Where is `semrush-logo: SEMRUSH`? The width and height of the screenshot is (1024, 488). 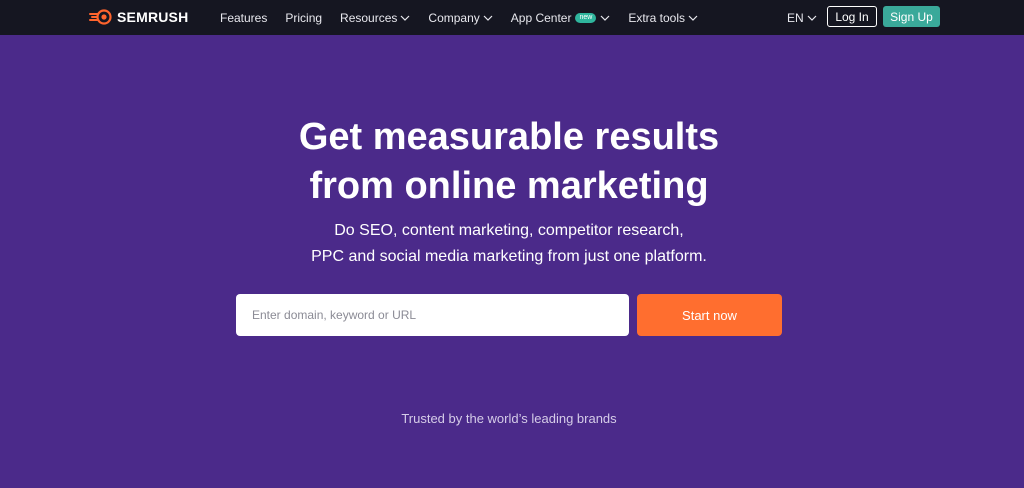 semrush-logo: SEMRUSH is located at coordinates (138, 17).